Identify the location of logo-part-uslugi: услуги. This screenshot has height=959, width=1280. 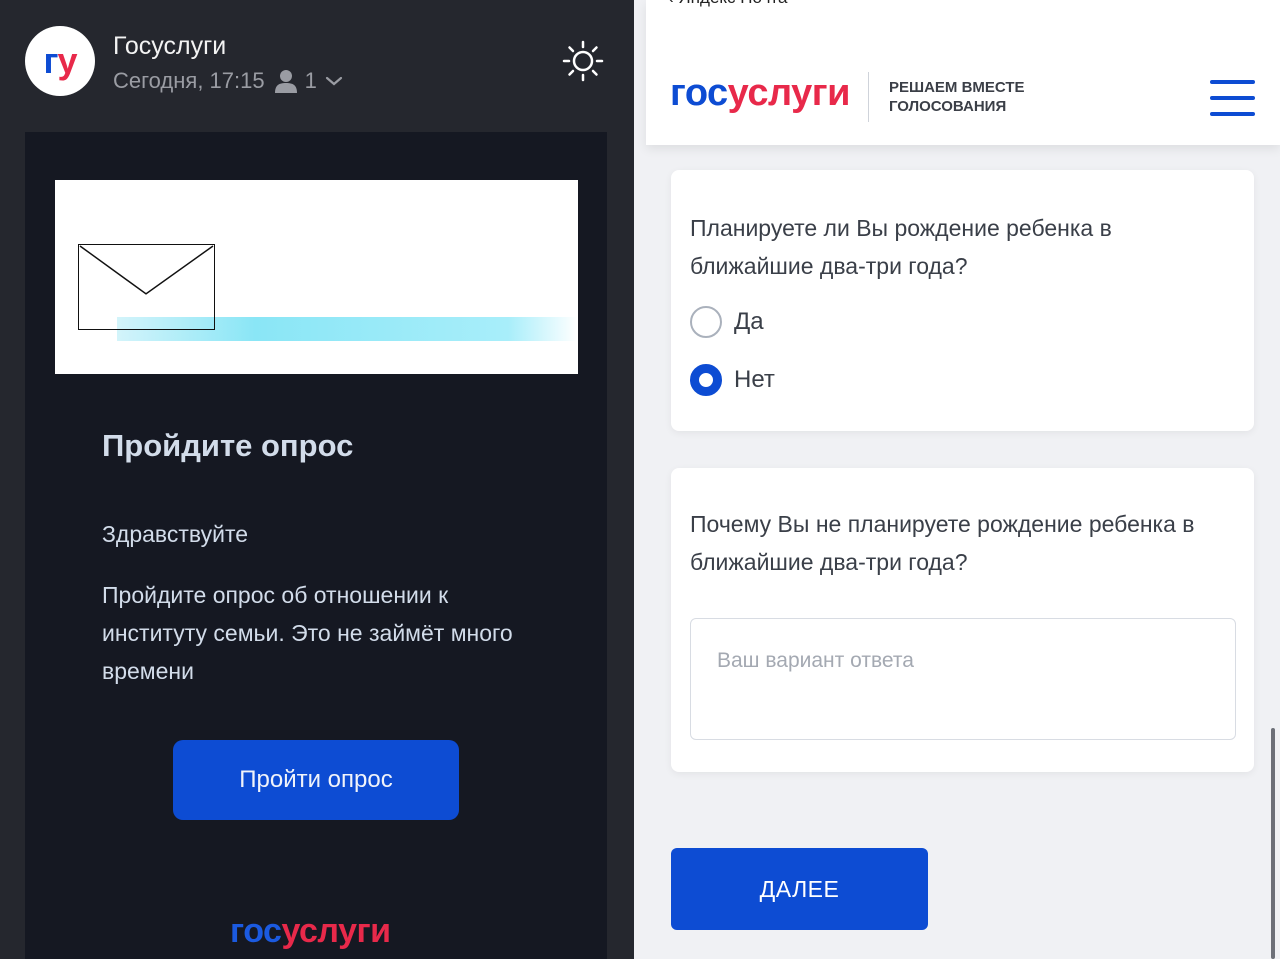
(789, 93).